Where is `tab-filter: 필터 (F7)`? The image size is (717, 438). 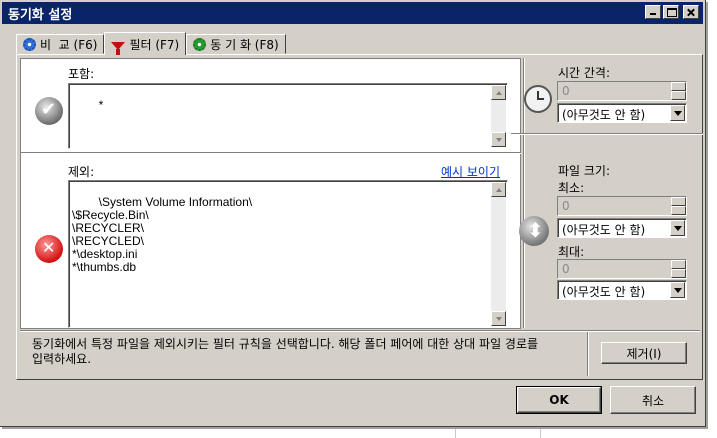 tab-filter: 필터 (F7) is located at coordinates (145, 43).